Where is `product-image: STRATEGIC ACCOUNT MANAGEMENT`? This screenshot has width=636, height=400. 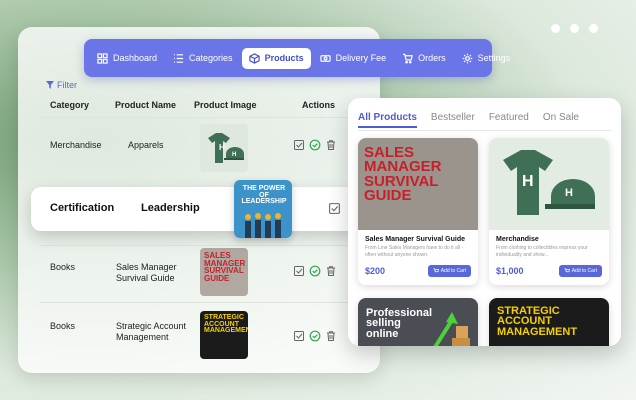
product-image: STRATEGIC ACCOUNT MANAGEMENT is located at coordinates (549, 322).